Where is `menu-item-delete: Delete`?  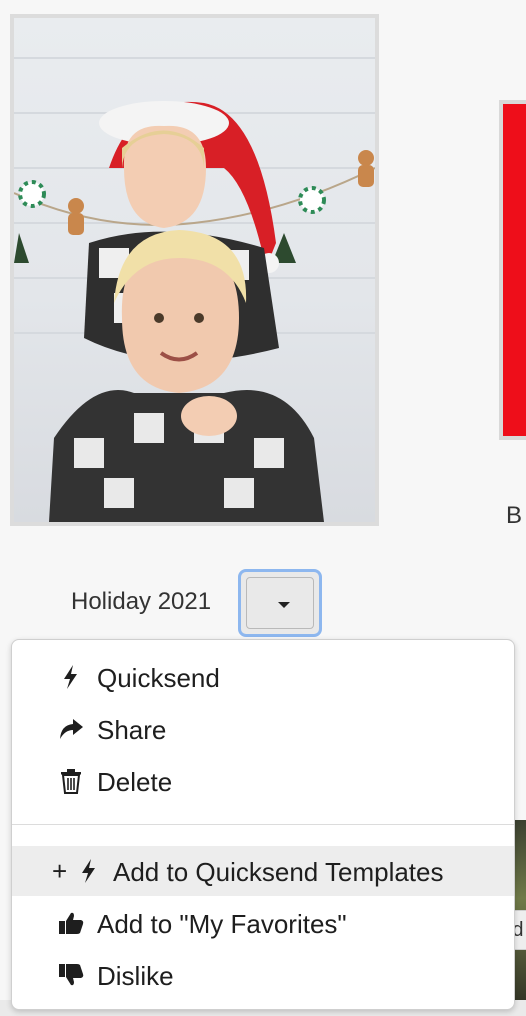
menu-item-delete: Delete is located at coordinates (263, 781).